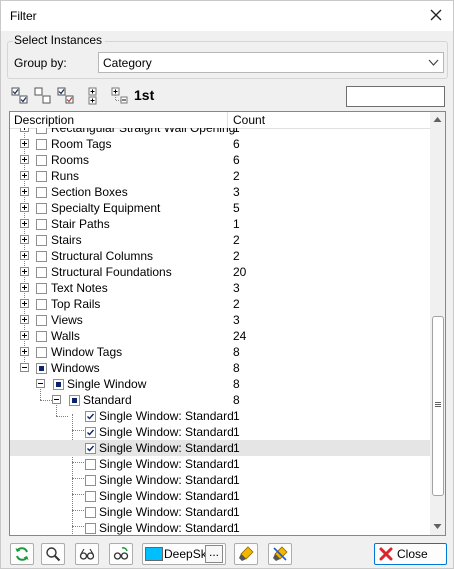  What do you see at coordinates (53, 554) in the screenshot?
I see `zoom-button` at bounding box center [53, 554].